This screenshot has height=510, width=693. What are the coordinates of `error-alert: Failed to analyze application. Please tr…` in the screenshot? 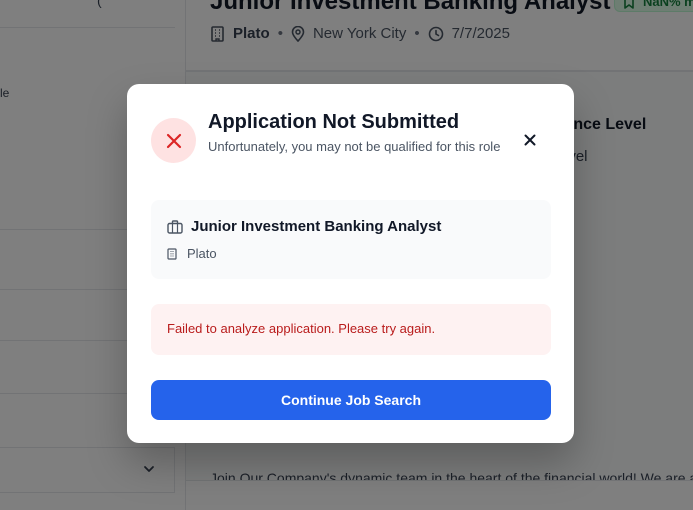 It's located at (351, 329).